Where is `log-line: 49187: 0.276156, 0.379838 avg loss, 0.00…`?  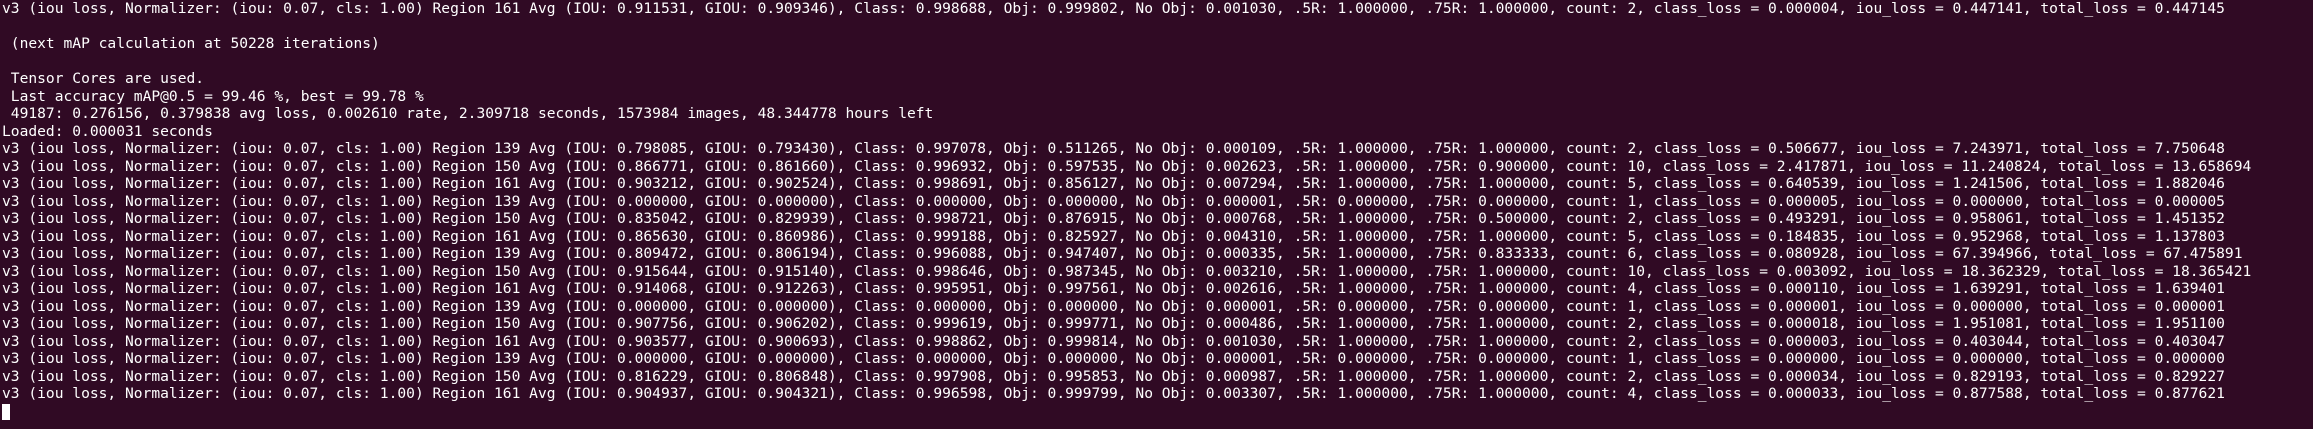
log-line: 49187: 0.276156, 0.379838 avg loss, 0.00… is located at coordinates (468, 113).